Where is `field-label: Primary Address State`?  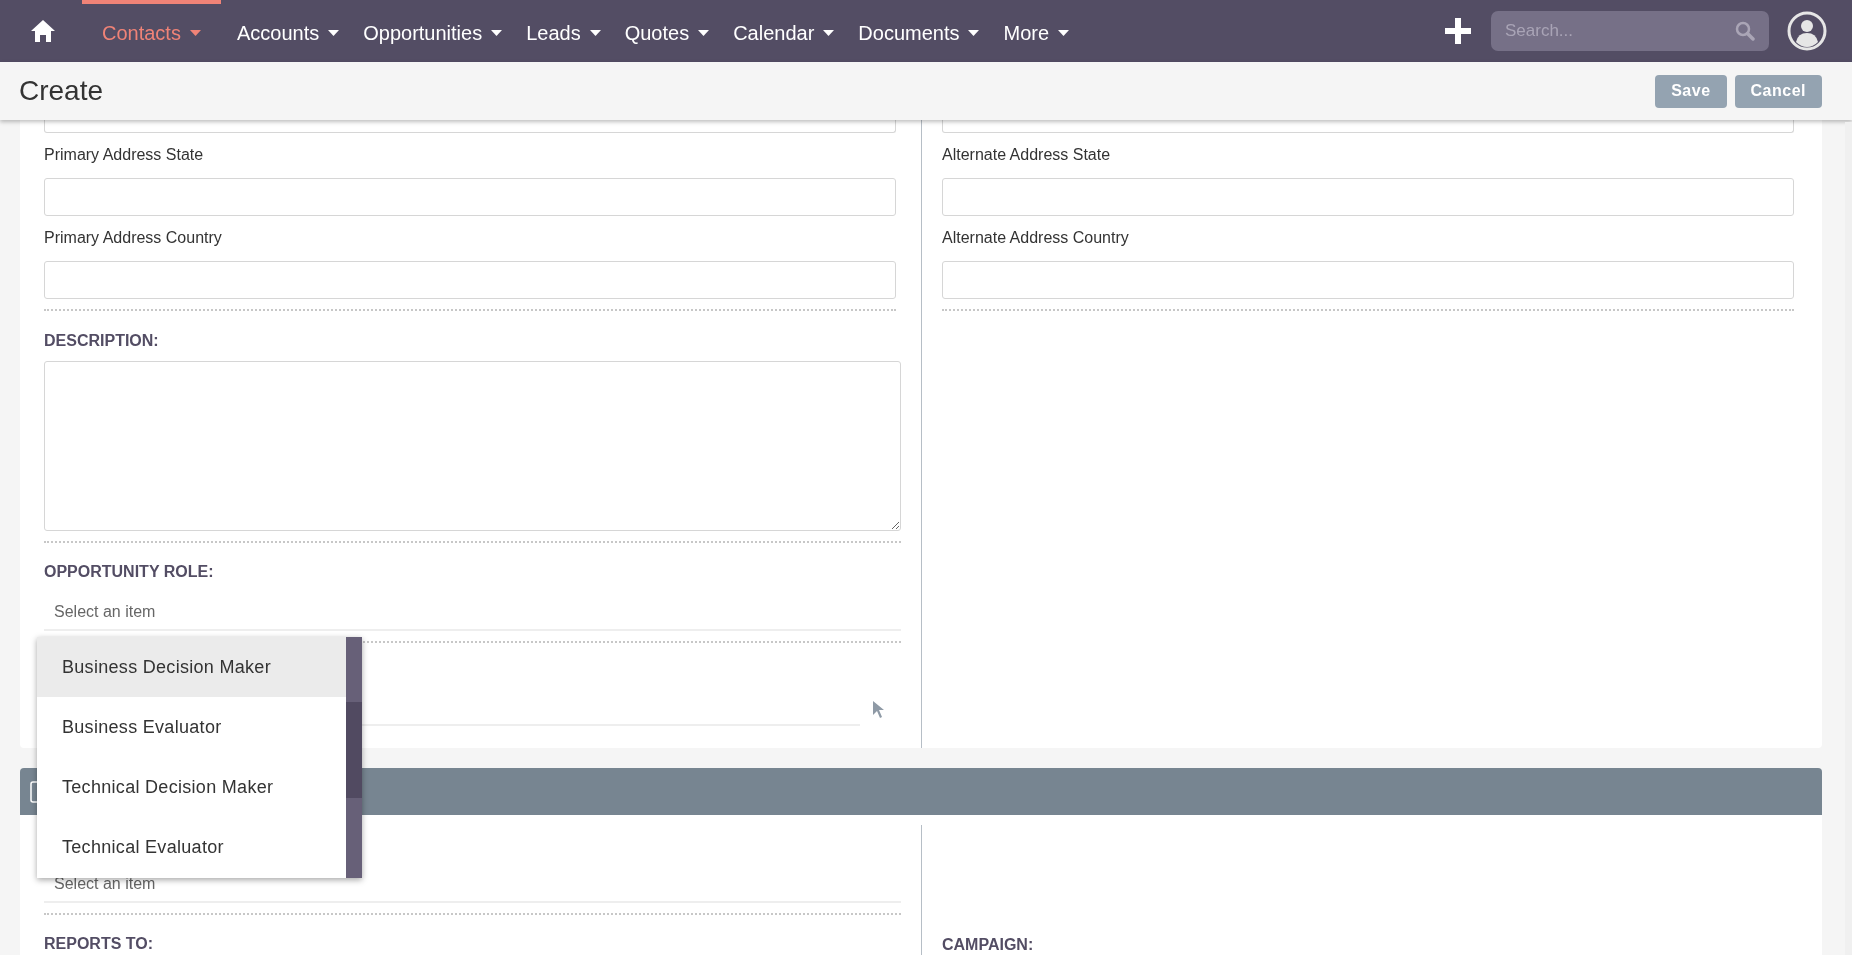 field-label: Primary Address State is located at coordinates (124, 155).